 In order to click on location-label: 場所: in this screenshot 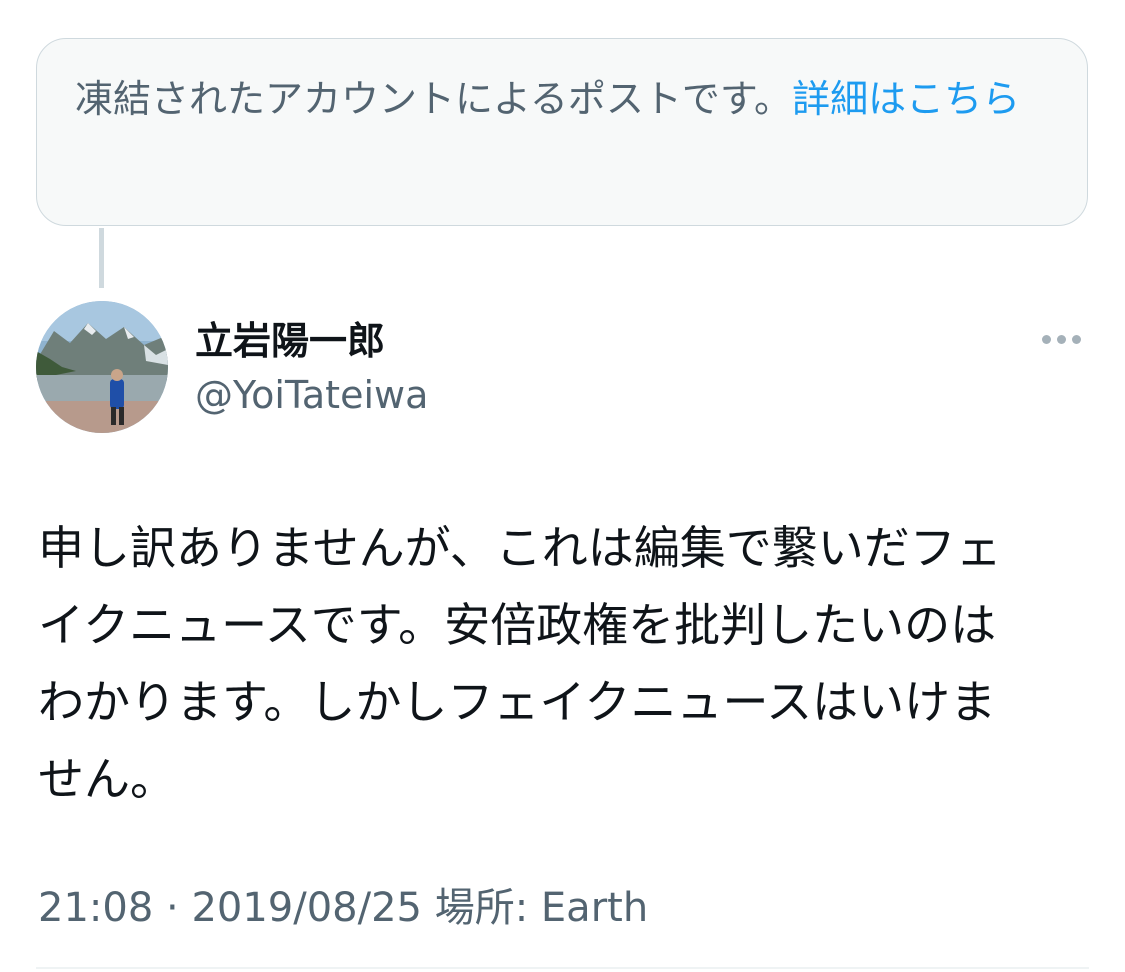, I will do `click(481, 908)`.